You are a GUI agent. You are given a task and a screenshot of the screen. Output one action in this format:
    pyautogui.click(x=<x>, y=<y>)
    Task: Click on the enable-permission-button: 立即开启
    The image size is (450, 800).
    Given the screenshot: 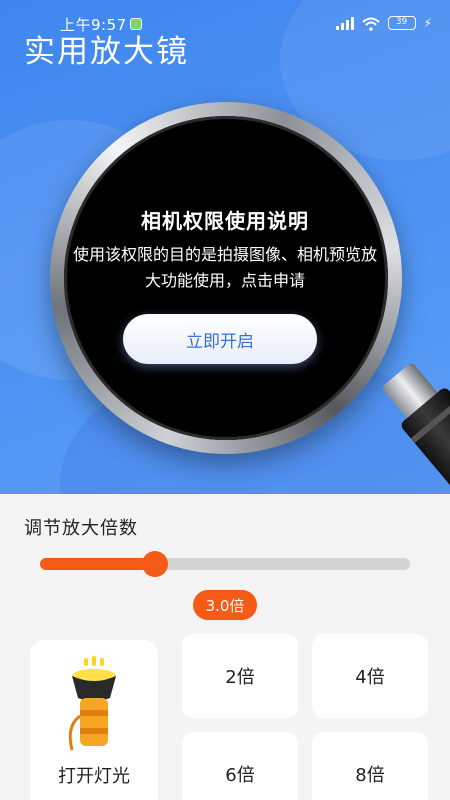 What is the action you would take?
    pyautogui.click(x=220, y=339)
    